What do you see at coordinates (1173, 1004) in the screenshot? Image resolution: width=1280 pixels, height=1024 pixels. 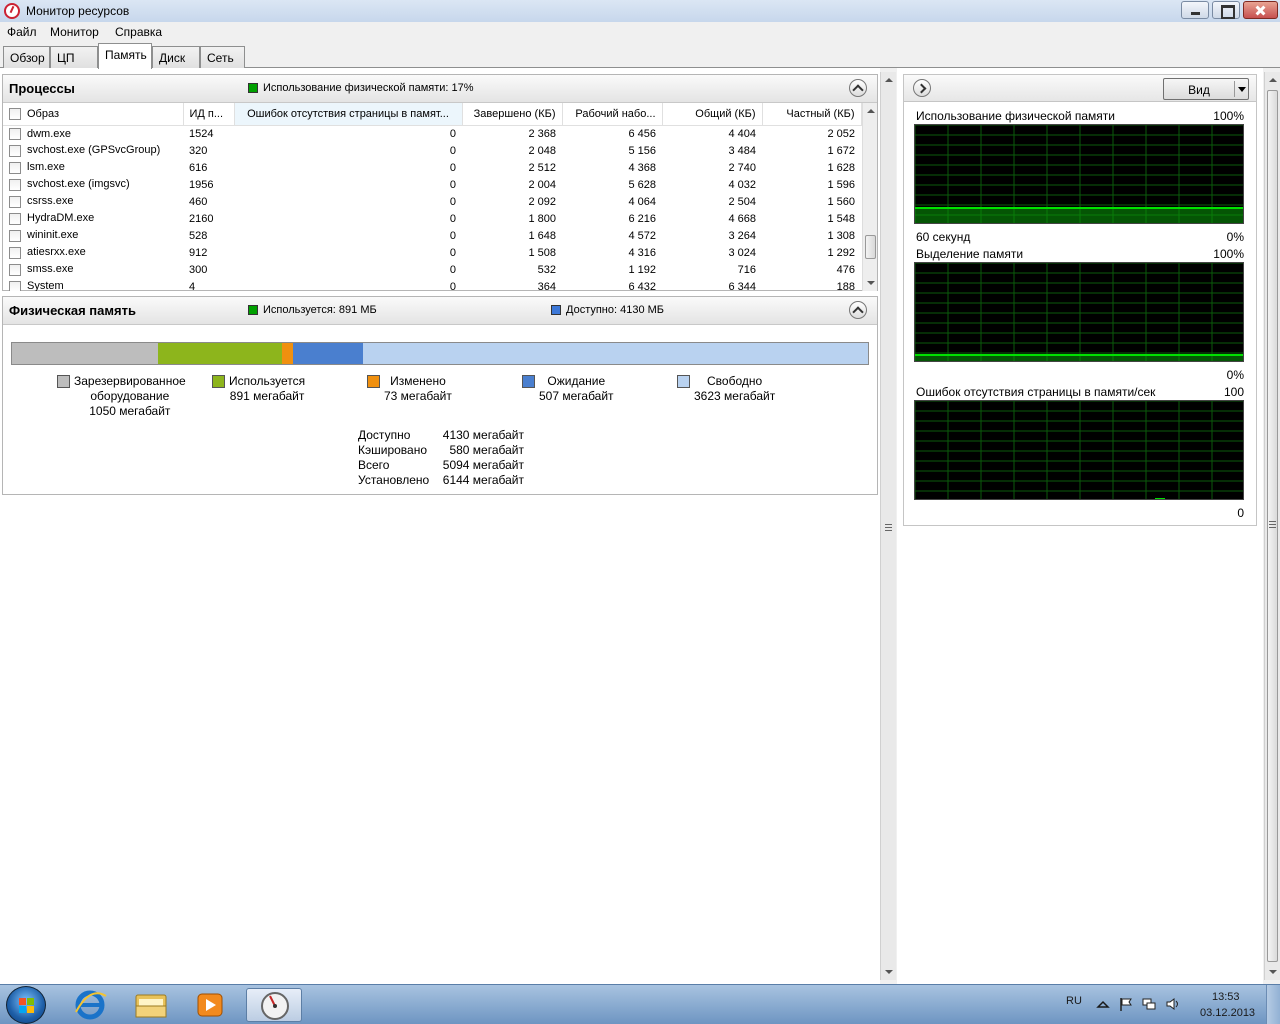 I see `volume-icon` at bounding box center [1173, 1004].